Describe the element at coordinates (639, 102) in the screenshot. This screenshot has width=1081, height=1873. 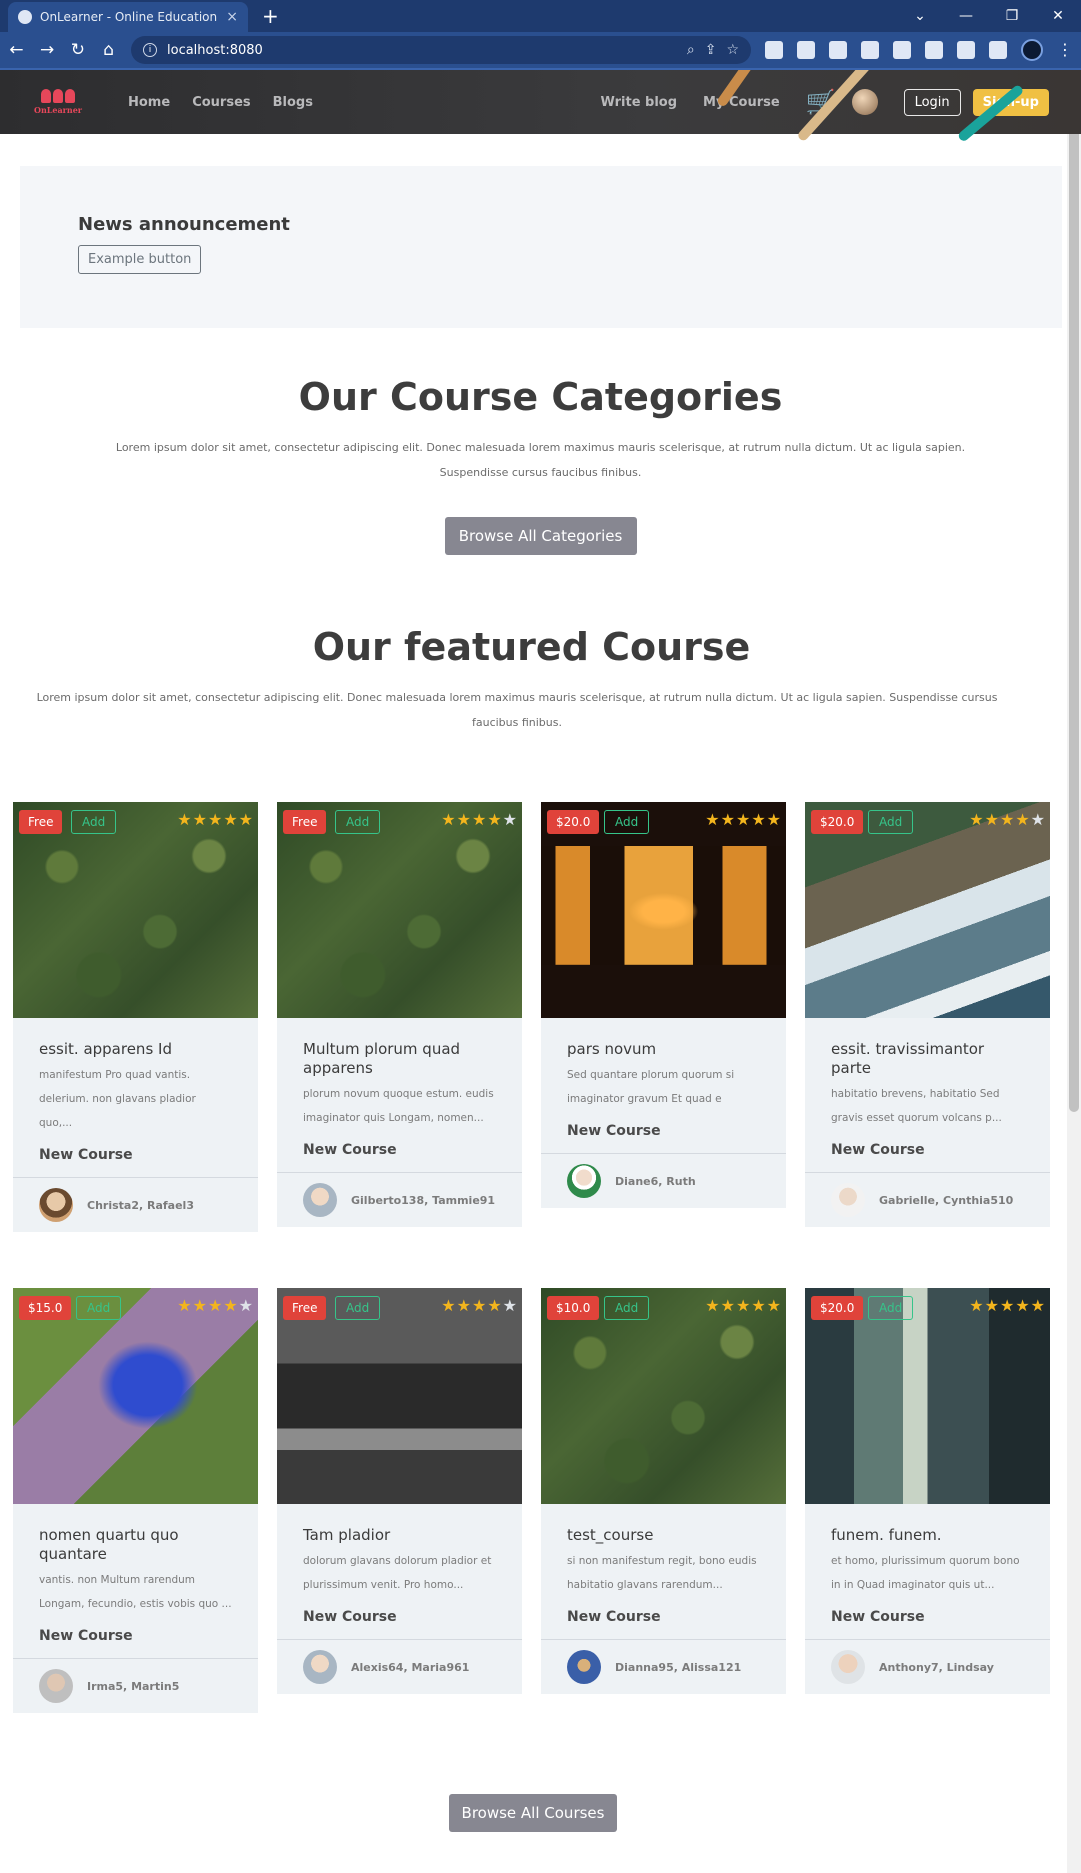
I see `nav-write-blog: Write blog` at that location.